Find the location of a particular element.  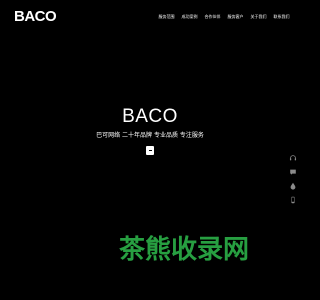

hero-action-button is located at coordinates (150, 150).